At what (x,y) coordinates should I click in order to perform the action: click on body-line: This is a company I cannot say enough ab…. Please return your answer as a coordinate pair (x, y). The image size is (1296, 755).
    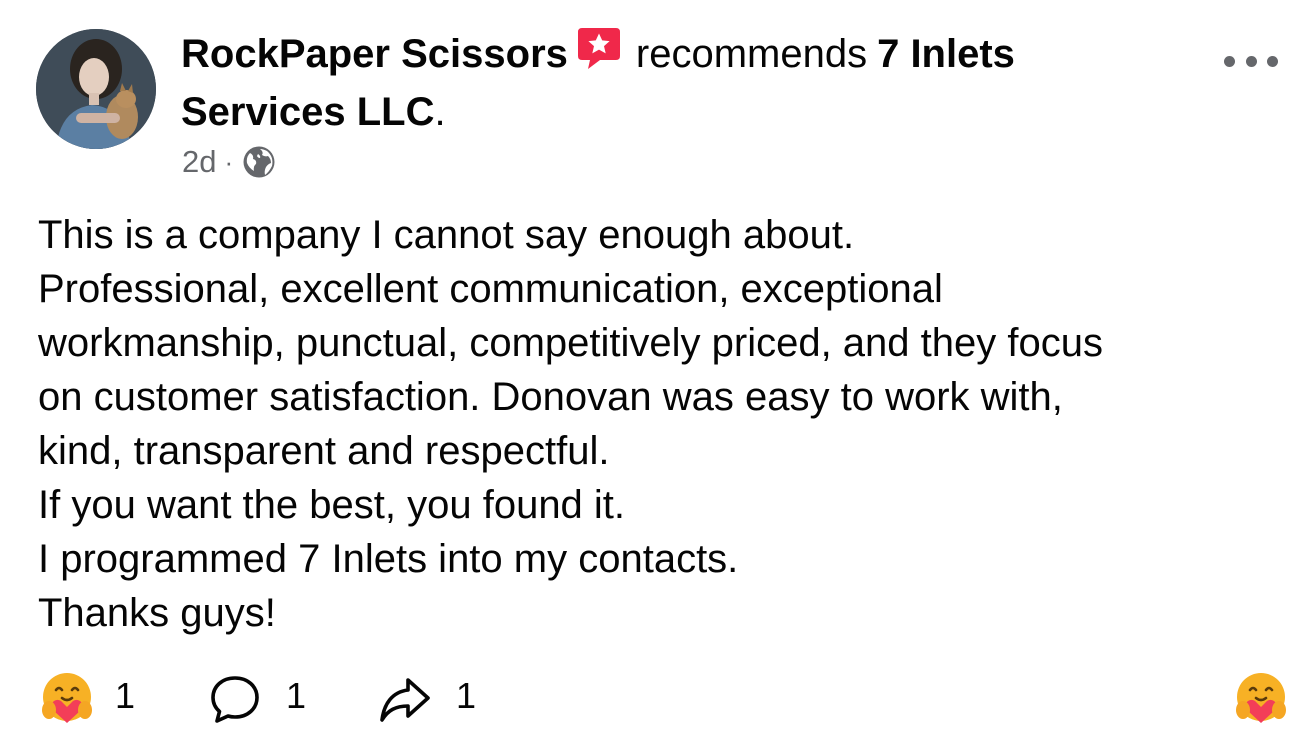
    Looking at the image, I should click on (446, 235).